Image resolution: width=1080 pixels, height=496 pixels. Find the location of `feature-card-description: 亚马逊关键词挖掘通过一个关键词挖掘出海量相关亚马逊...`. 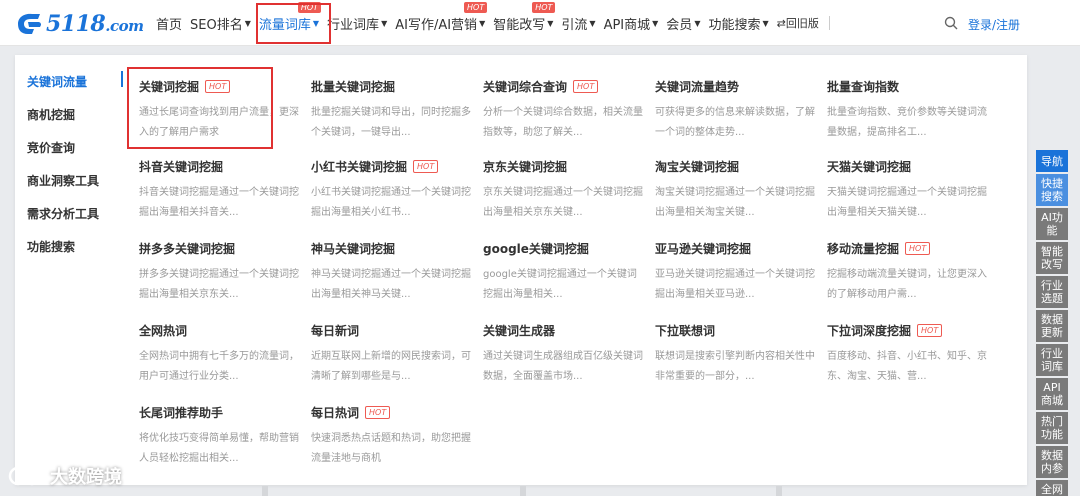

feature-card-description: 亚马逊关键词挖掘通过一个关键词挖掘出海量相关亚马逊... is located at coordinates (735, 284).